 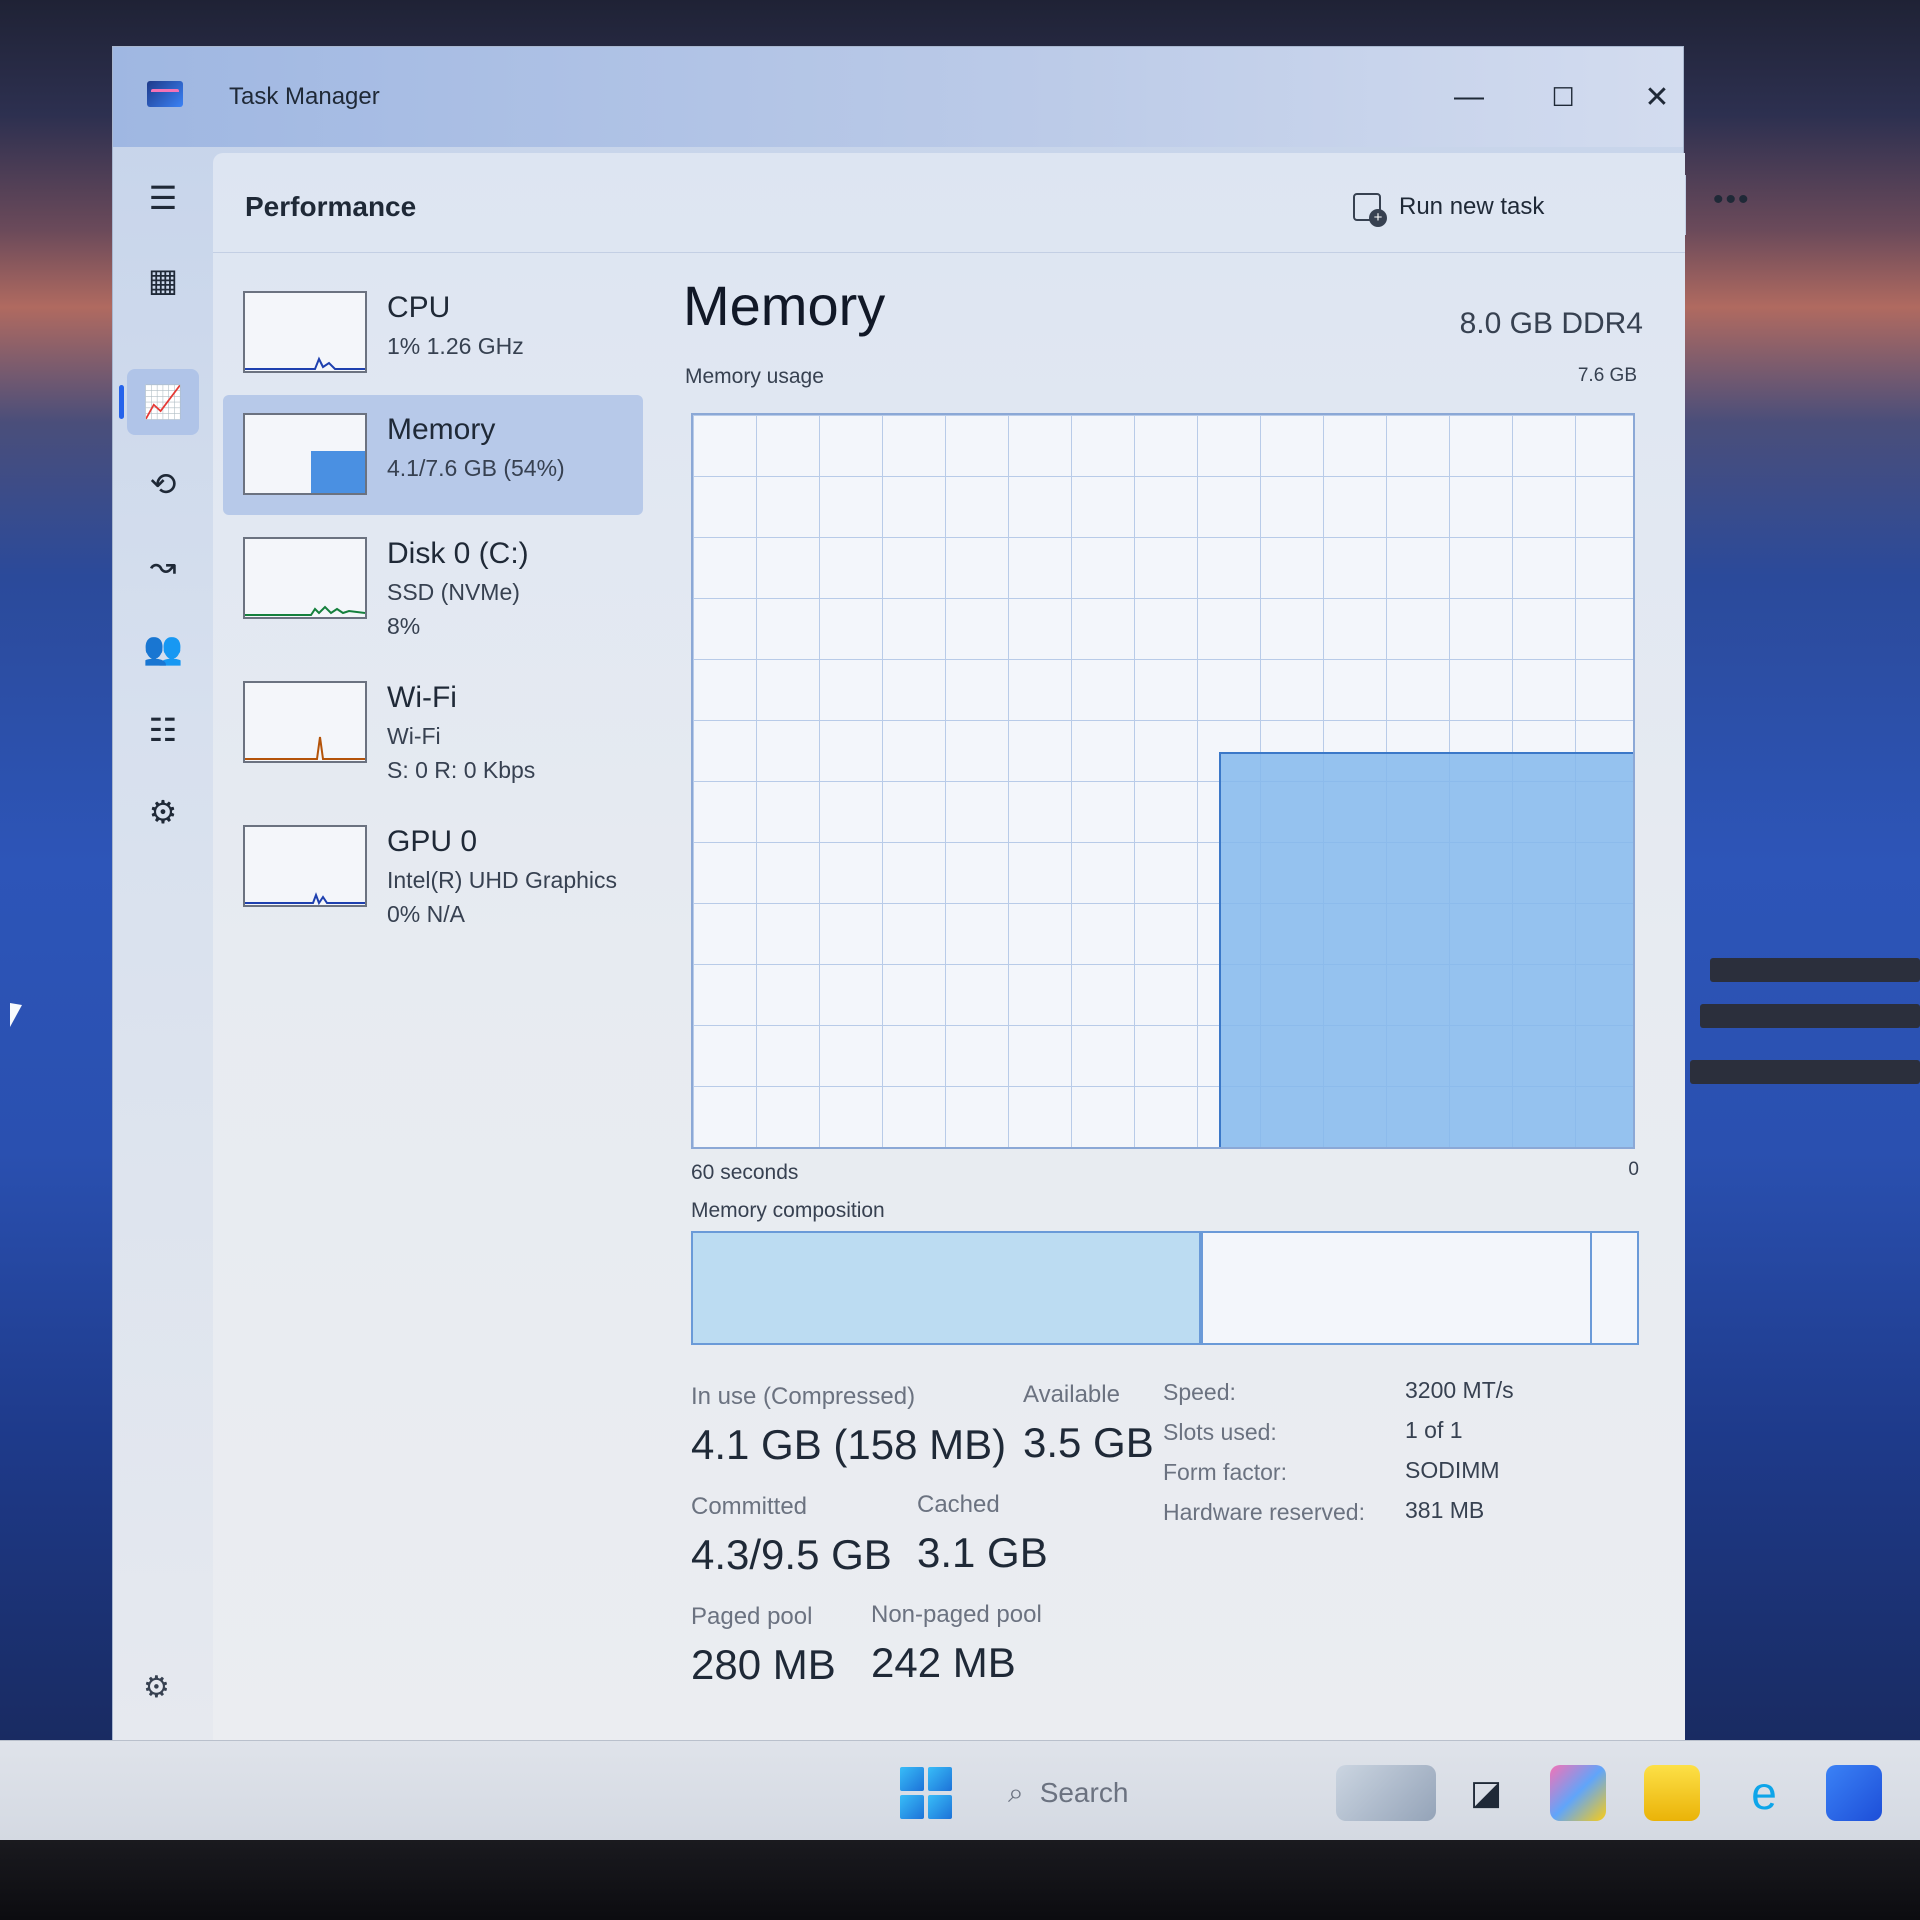 I want to click on services-icon: ⚙, so click(x=163, y=812).